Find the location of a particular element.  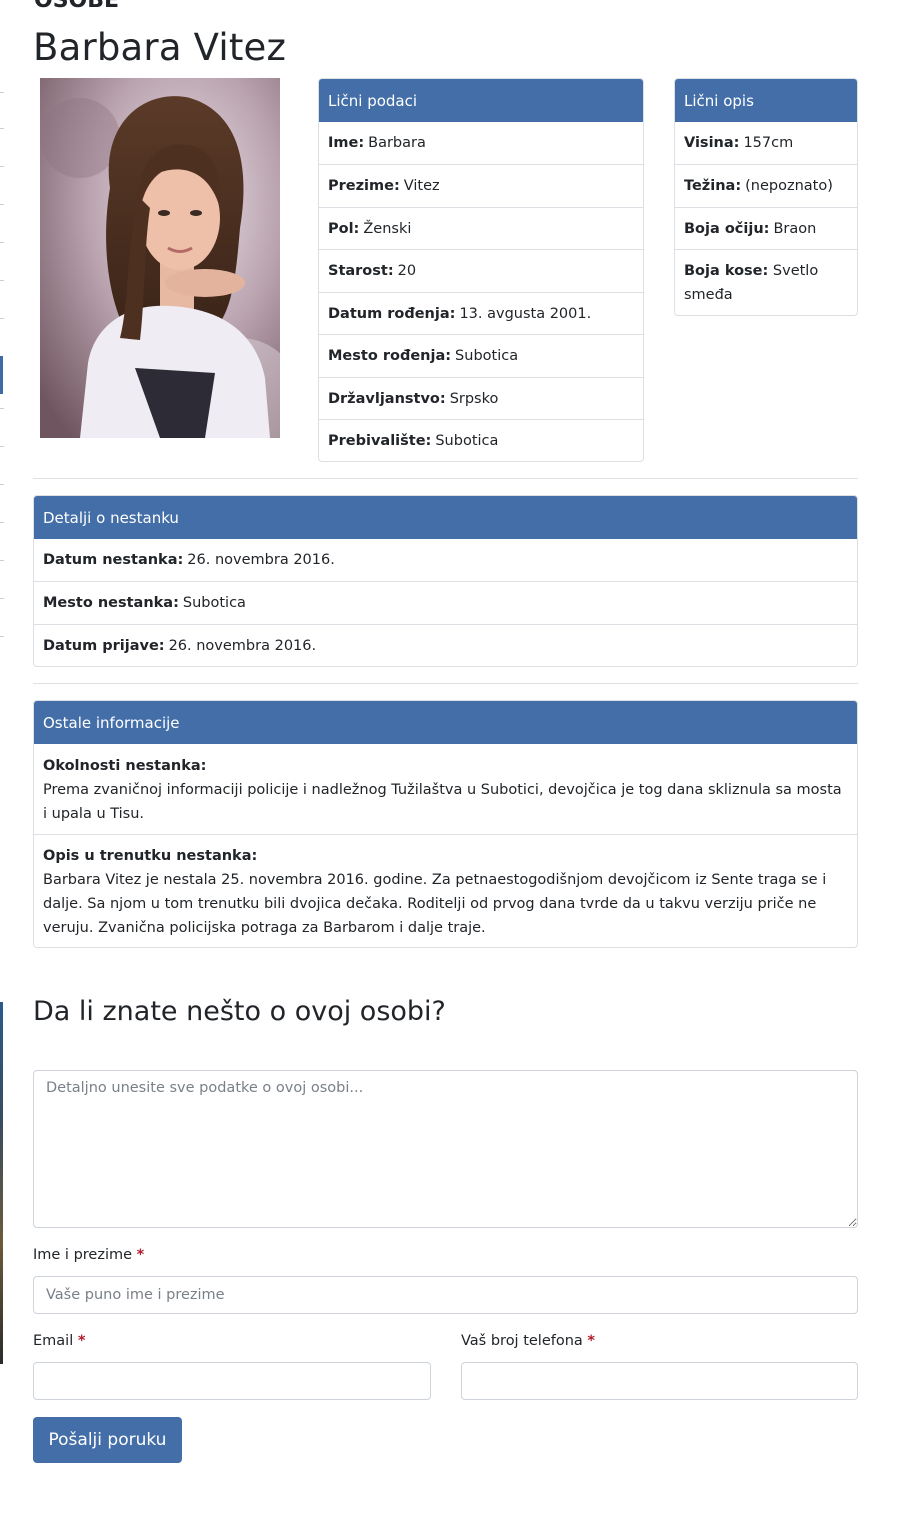

info-row-citizenship: Državljanstvo: Srpsko is located at coordinates (481, 398).